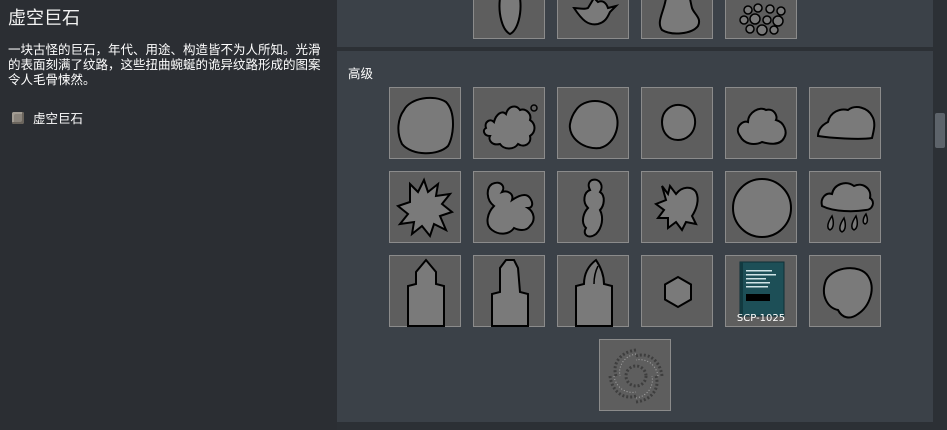  What do you see at coordinates (361, 73) in the screenshot?
I see `section-label-advanced: 高级` at bounding box center [361, 73].